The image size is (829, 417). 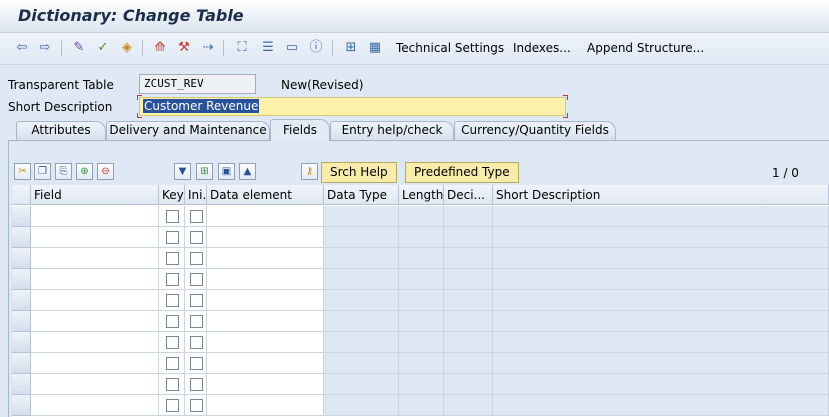 What do you see at coordinates (462, 172) in the screenshot?
I see `predefined-type-button: Predefined Type` at bounding box center [462, 172].